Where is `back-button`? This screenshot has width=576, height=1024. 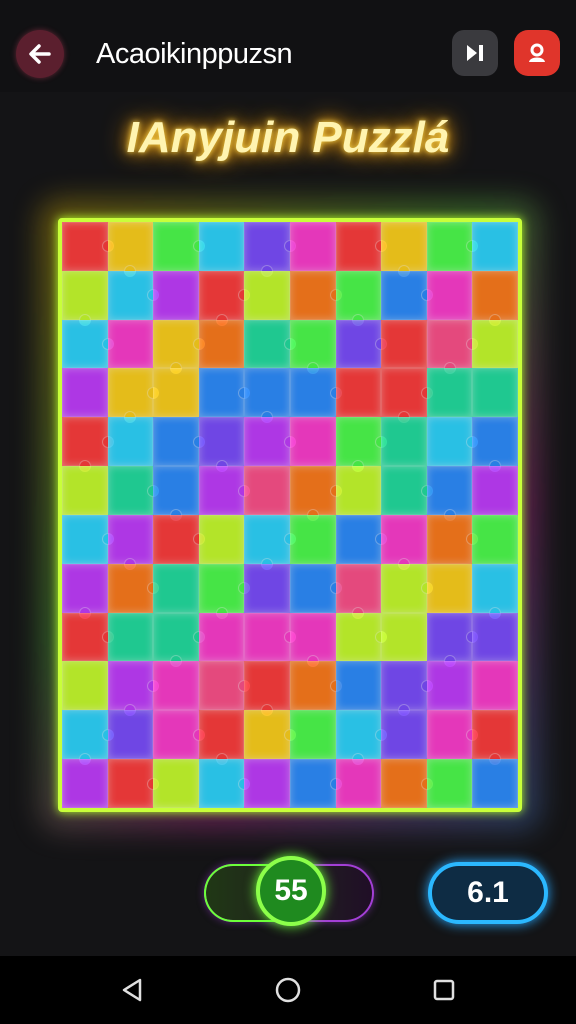
back-button is located at coordinates (40, 54).